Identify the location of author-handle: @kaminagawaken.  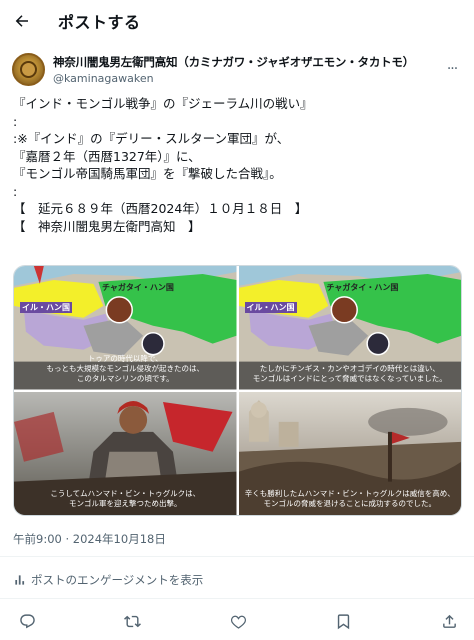
(247, 78).